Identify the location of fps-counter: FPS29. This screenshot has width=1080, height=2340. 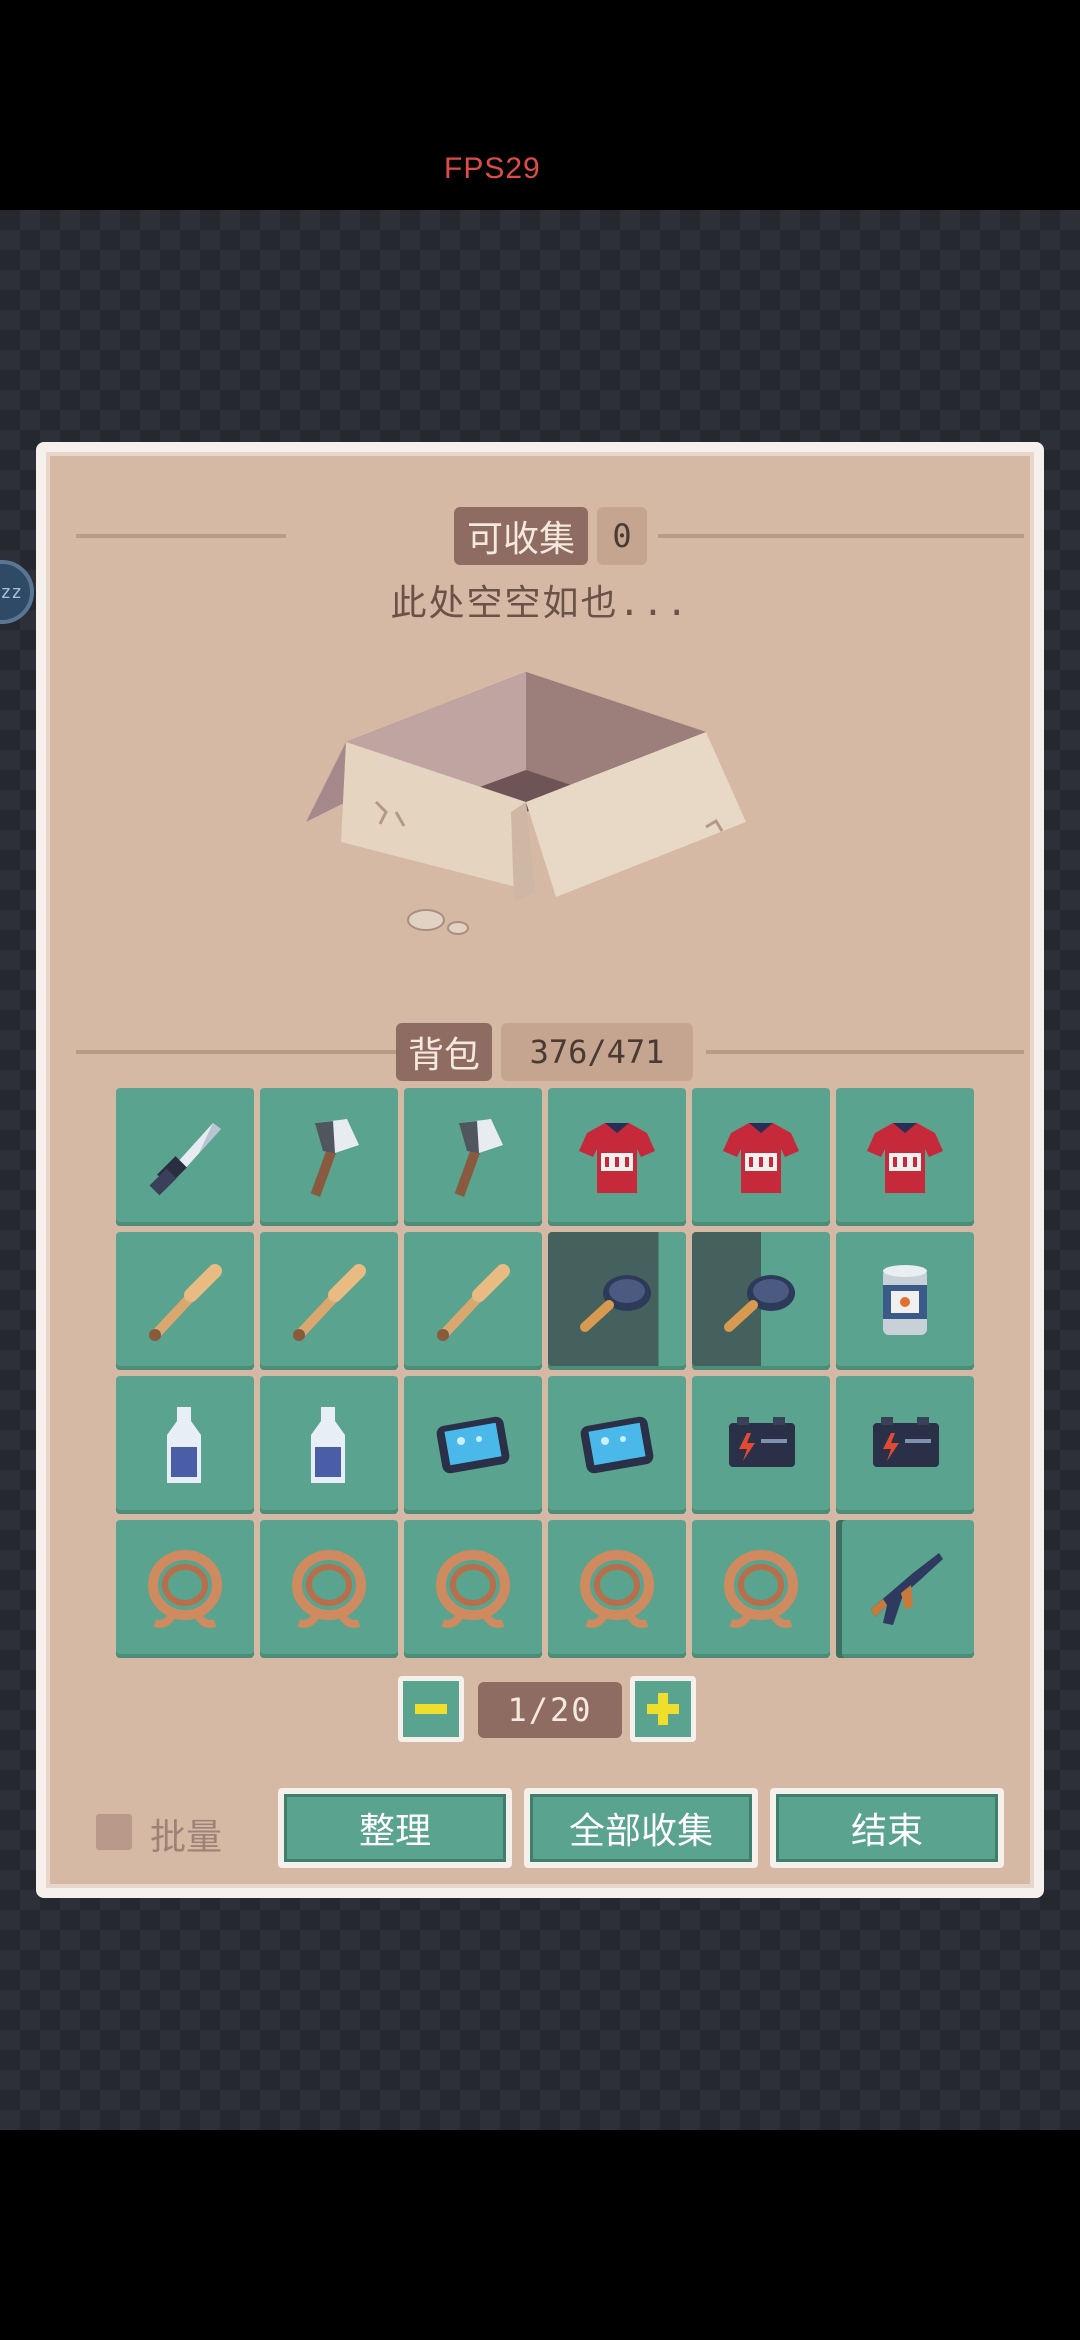
(492, 168).